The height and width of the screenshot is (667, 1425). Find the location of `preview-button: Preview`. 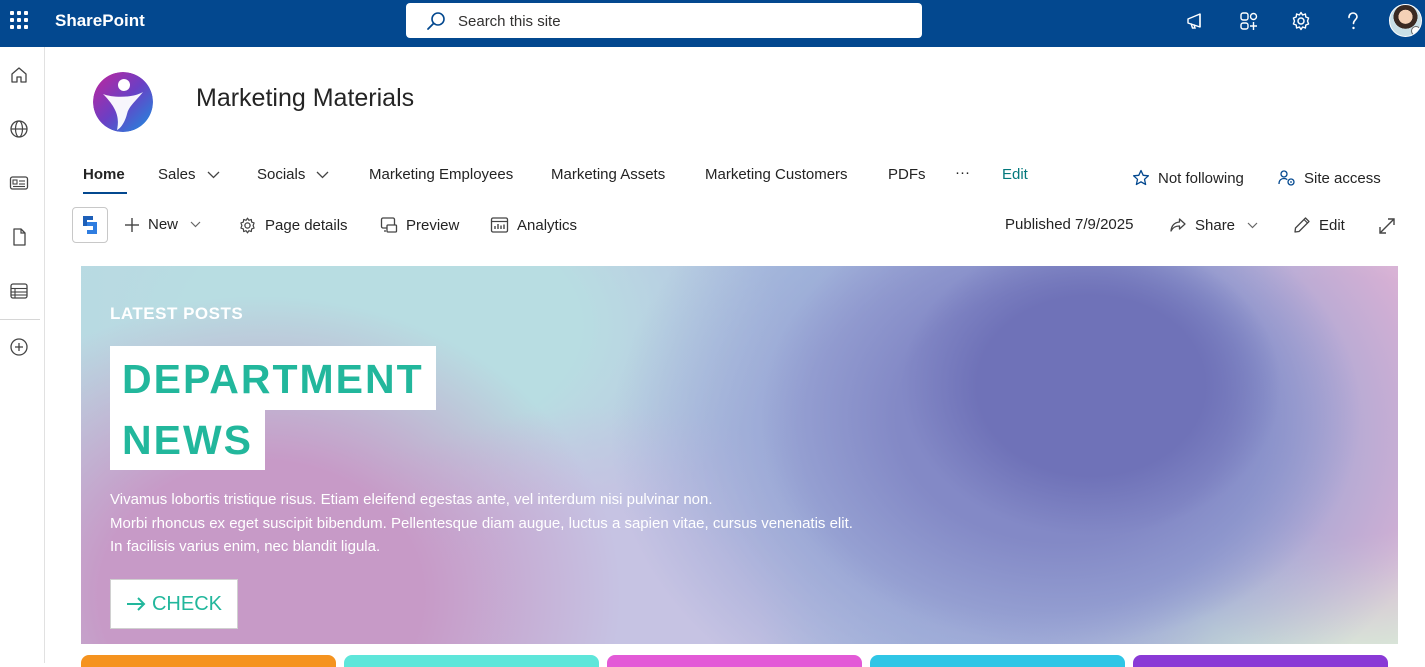

preview-button: Preview is located at coordinates (419, 225).